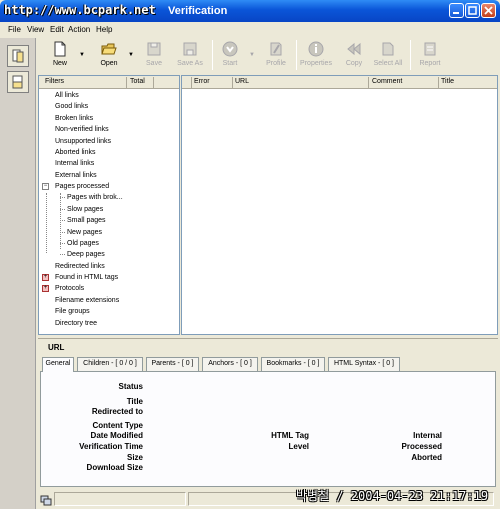 The width and height of the screenshot is (500, 509). Describe the element at coordinates (86, 277) in the screenshot. I see `filter-found-in-html-tags: Found in HTML tags` at that location.